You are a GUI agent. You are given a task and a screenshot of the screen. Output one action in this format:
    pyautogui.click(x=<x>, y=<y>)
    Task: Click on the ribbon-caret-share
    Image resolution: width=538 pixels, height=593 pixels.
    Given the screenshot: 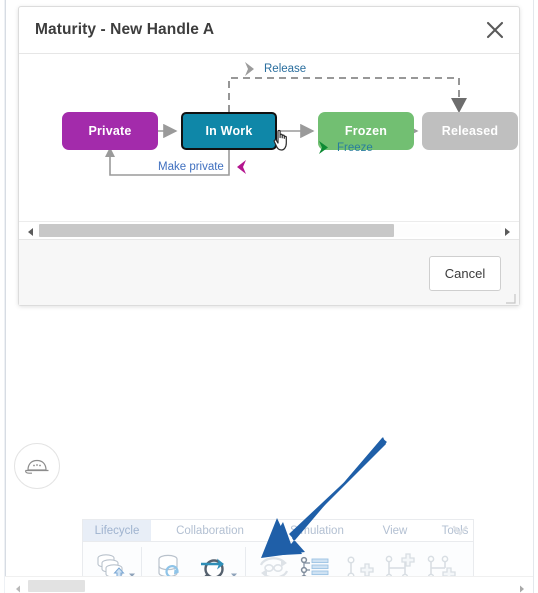 What is the action you would take?
    pyautogui.click(x=132, y=571)
    